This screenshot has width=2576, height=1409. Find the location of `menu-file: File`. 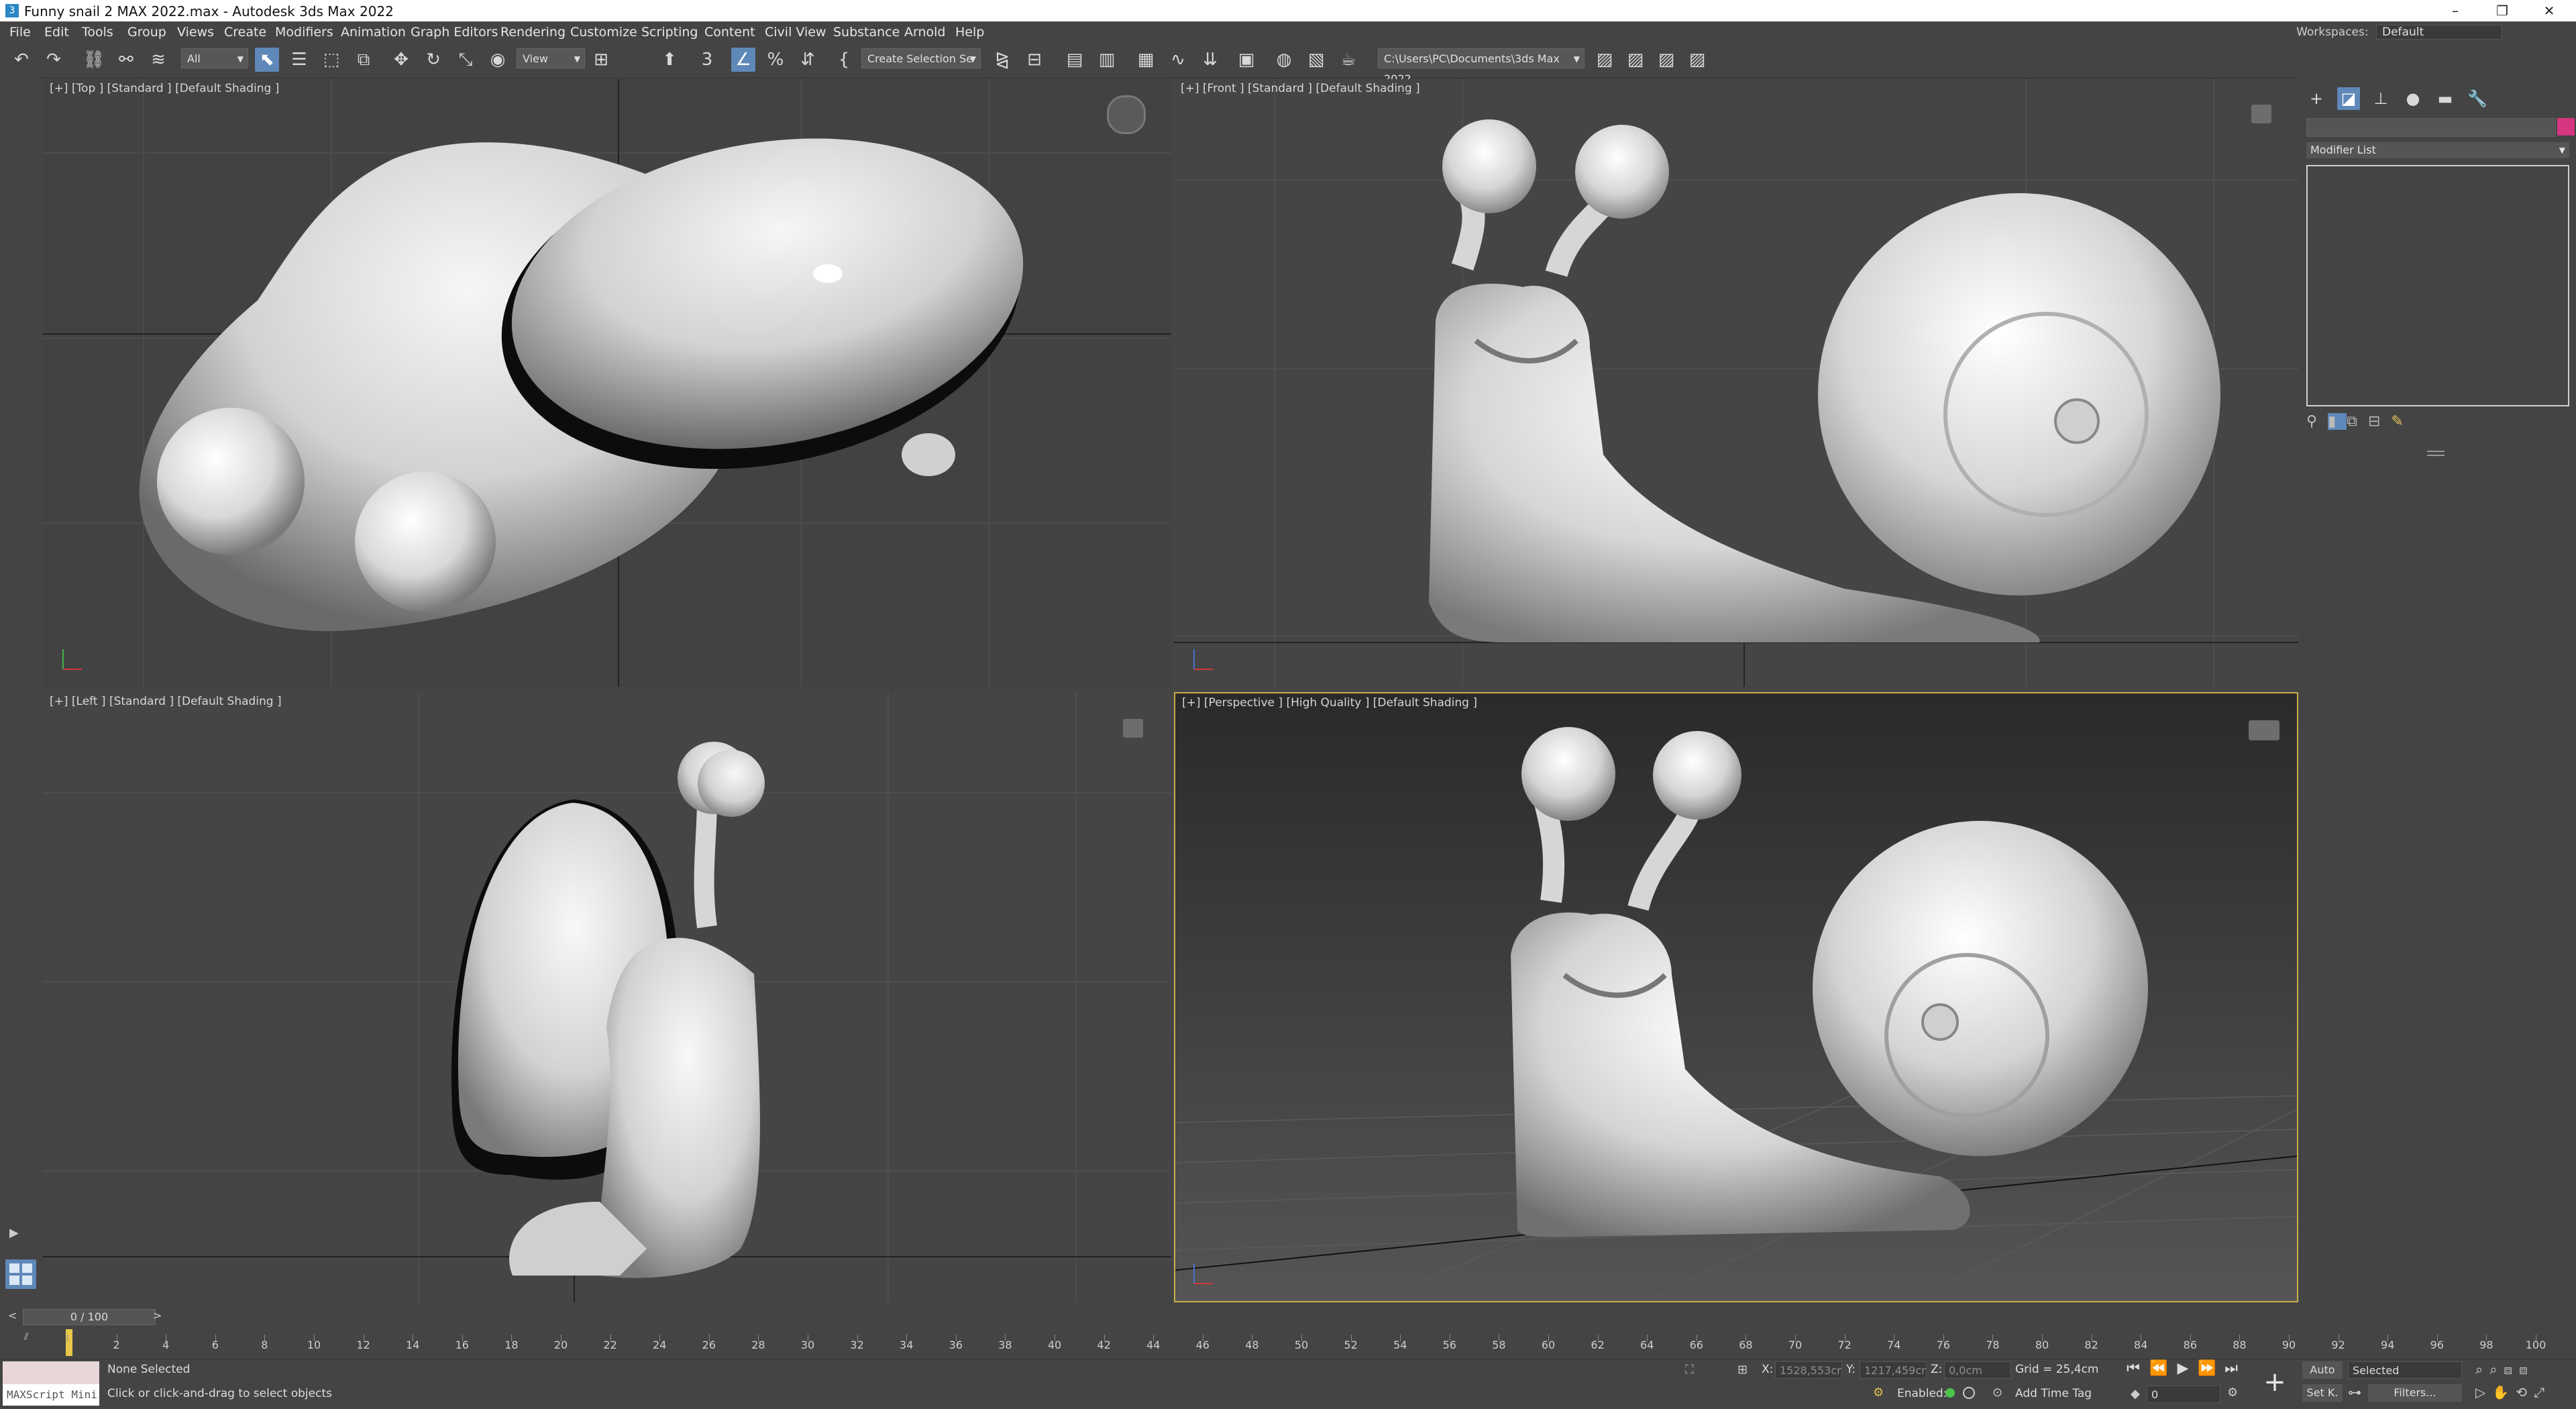

menu-file: File is located at coordinates (20, 32).